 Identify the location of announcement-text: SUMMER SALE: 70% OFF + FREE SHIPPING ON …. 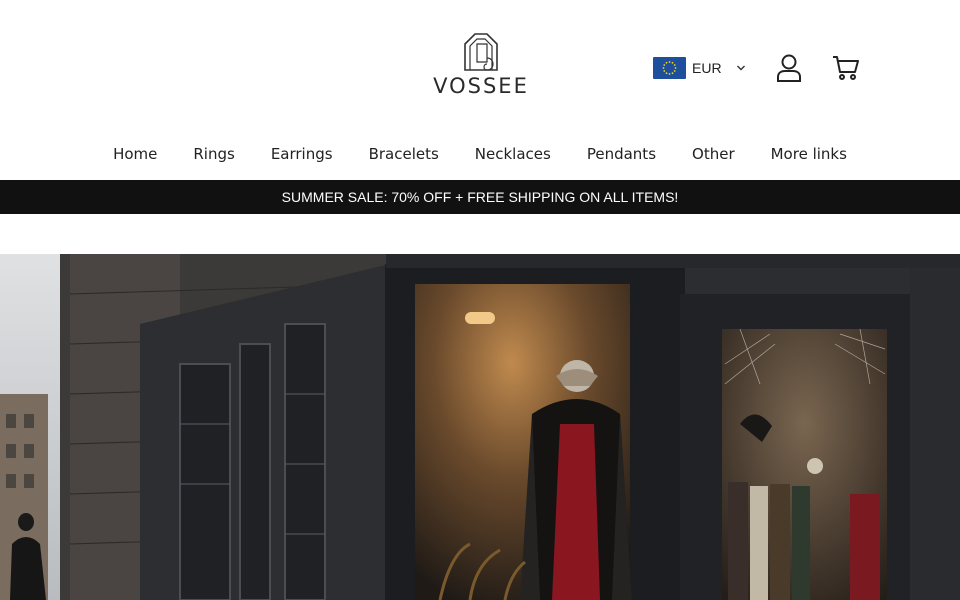
(480, 197).